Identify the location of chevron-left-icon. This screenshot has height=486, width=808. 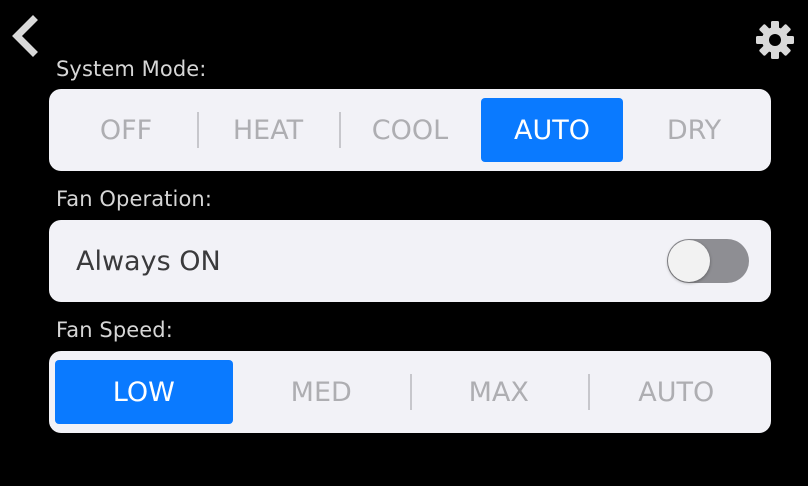
(25, 36).